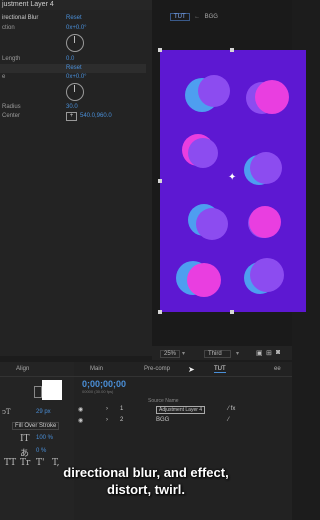  I want to click on layer-name-bgg: BGG, so click(162, 420).